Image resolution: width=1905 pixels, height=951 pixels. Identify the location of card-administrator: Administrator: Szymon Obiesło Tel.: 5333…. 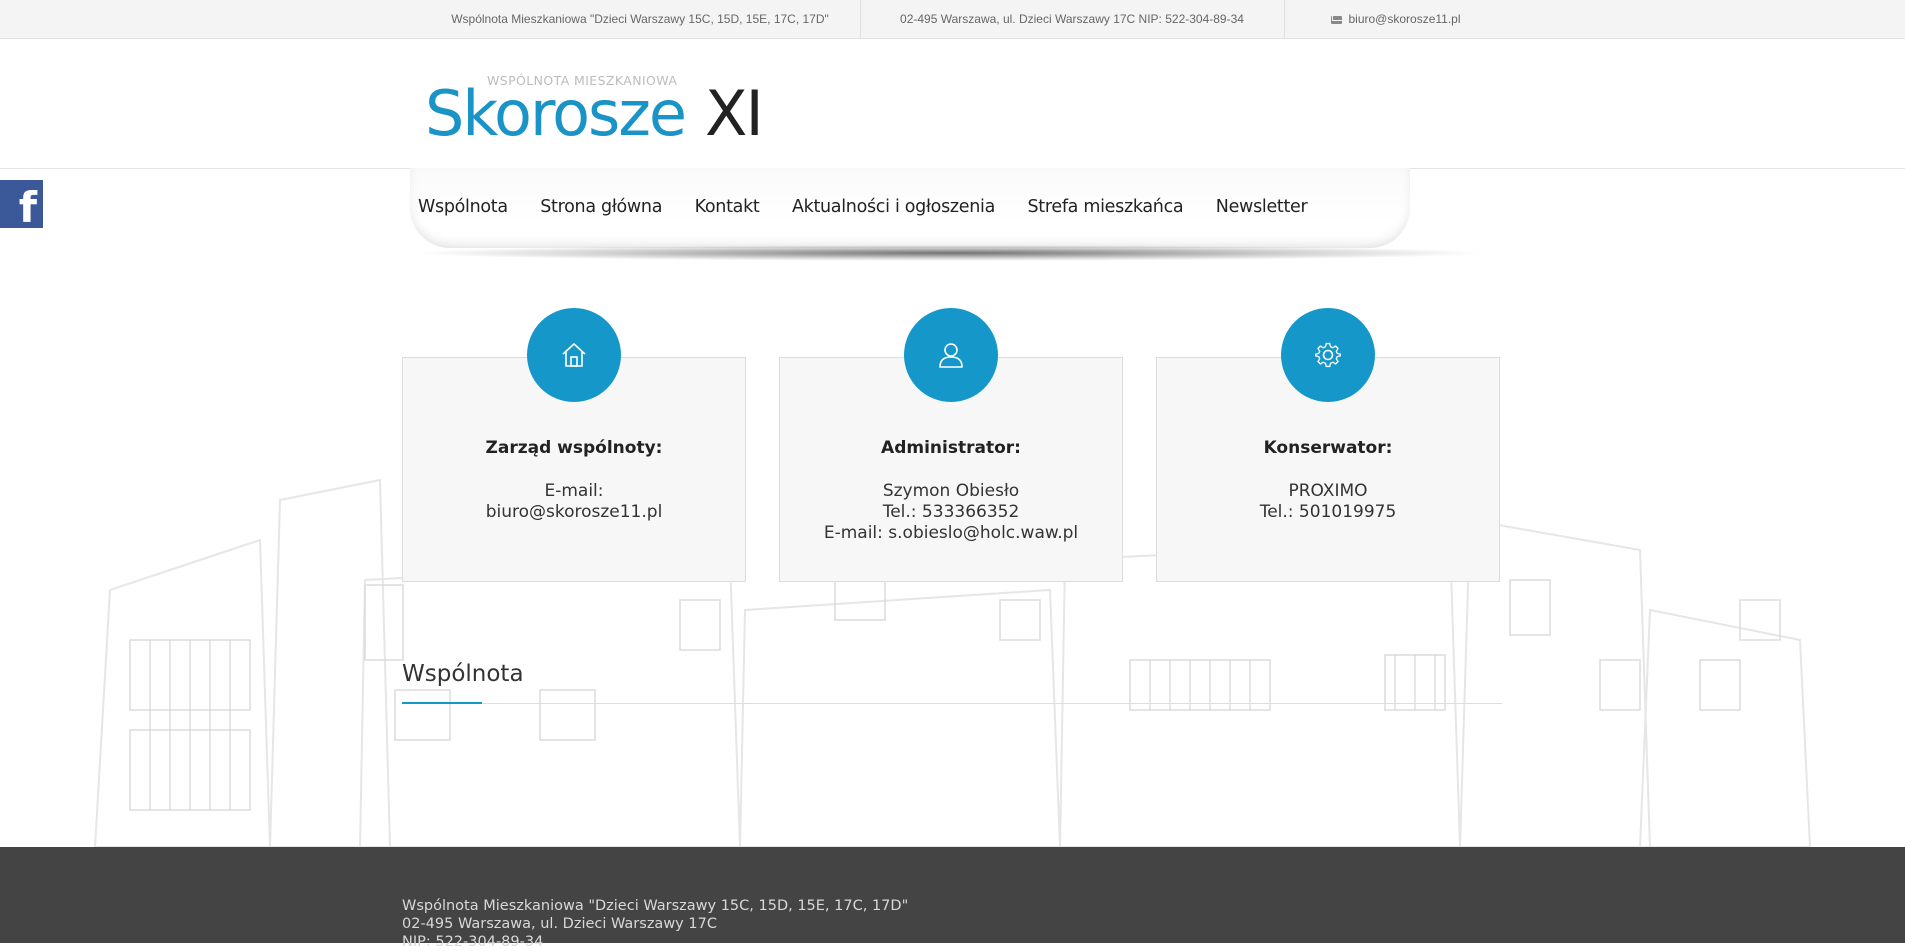
(951, 445).